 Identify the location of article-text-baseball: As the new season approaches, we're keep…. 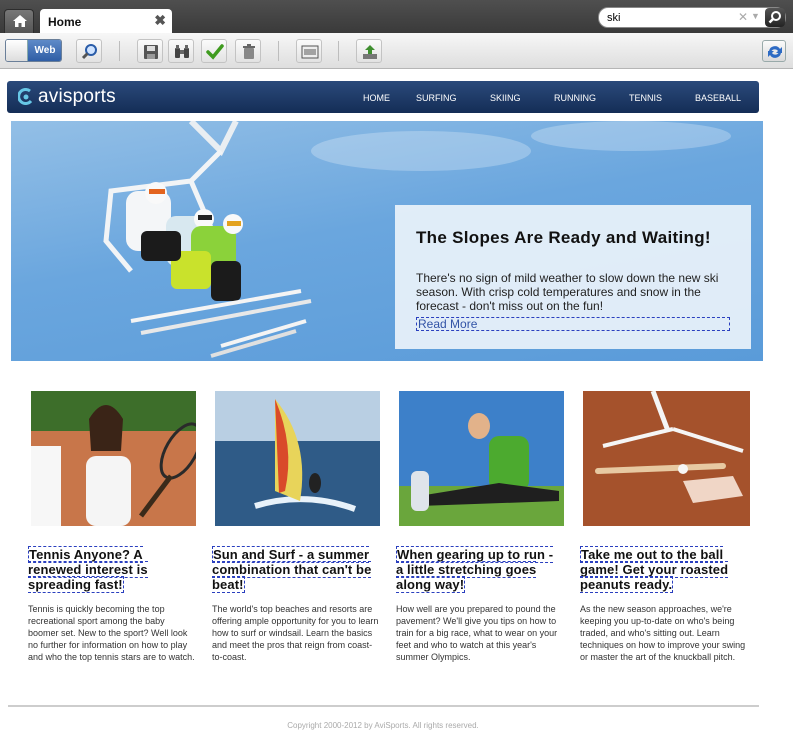
(663, 633).